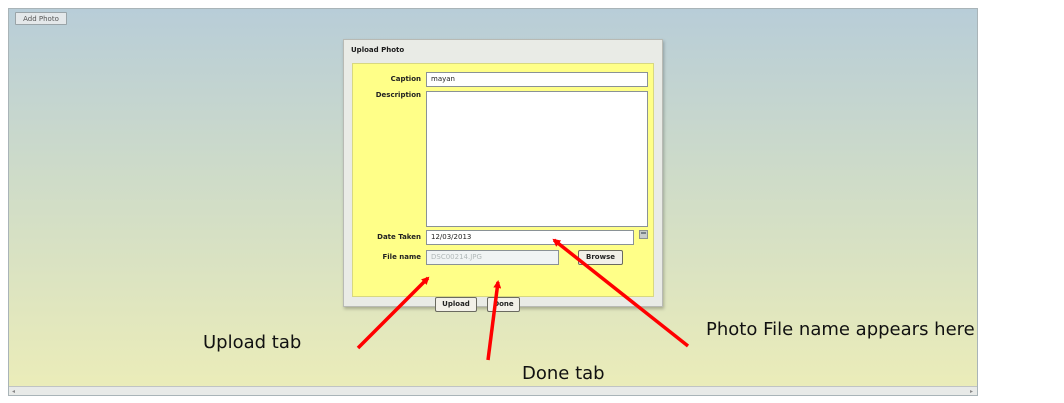 This screenshot has width=1064, height=403. What do you see at coordinates (13, 391) in the screenshot?
I see `scroll-left-icon: ◂` at bounding box center [13, 391].